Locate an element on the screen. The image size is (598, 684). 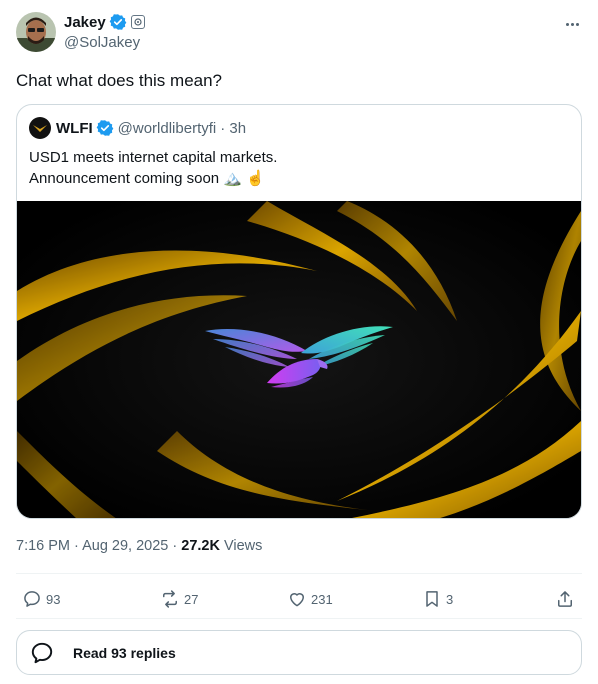
views-label: Views is located at coordinates (241, 546).